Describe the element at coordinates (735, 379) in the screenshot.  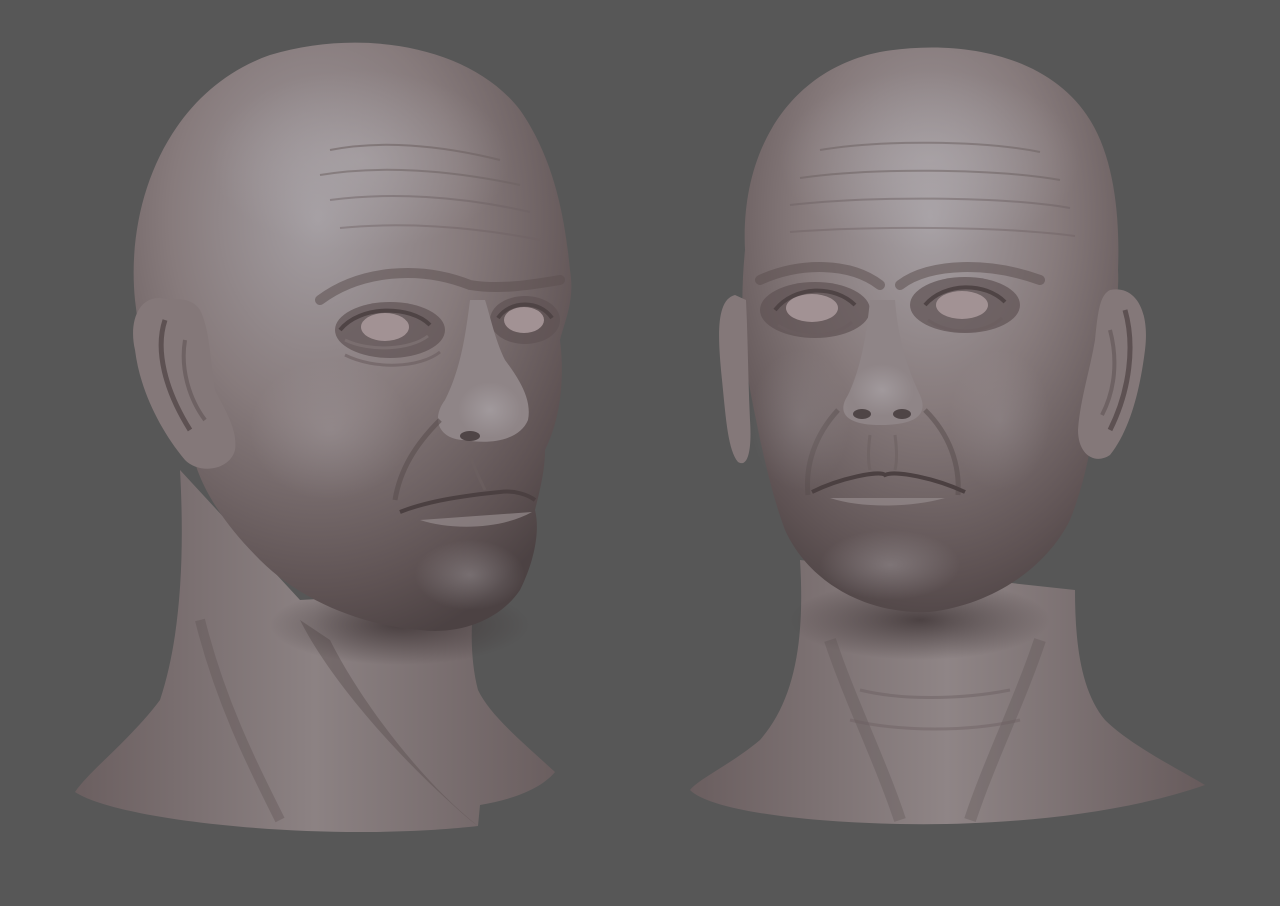
I see `ear-left` at that location.